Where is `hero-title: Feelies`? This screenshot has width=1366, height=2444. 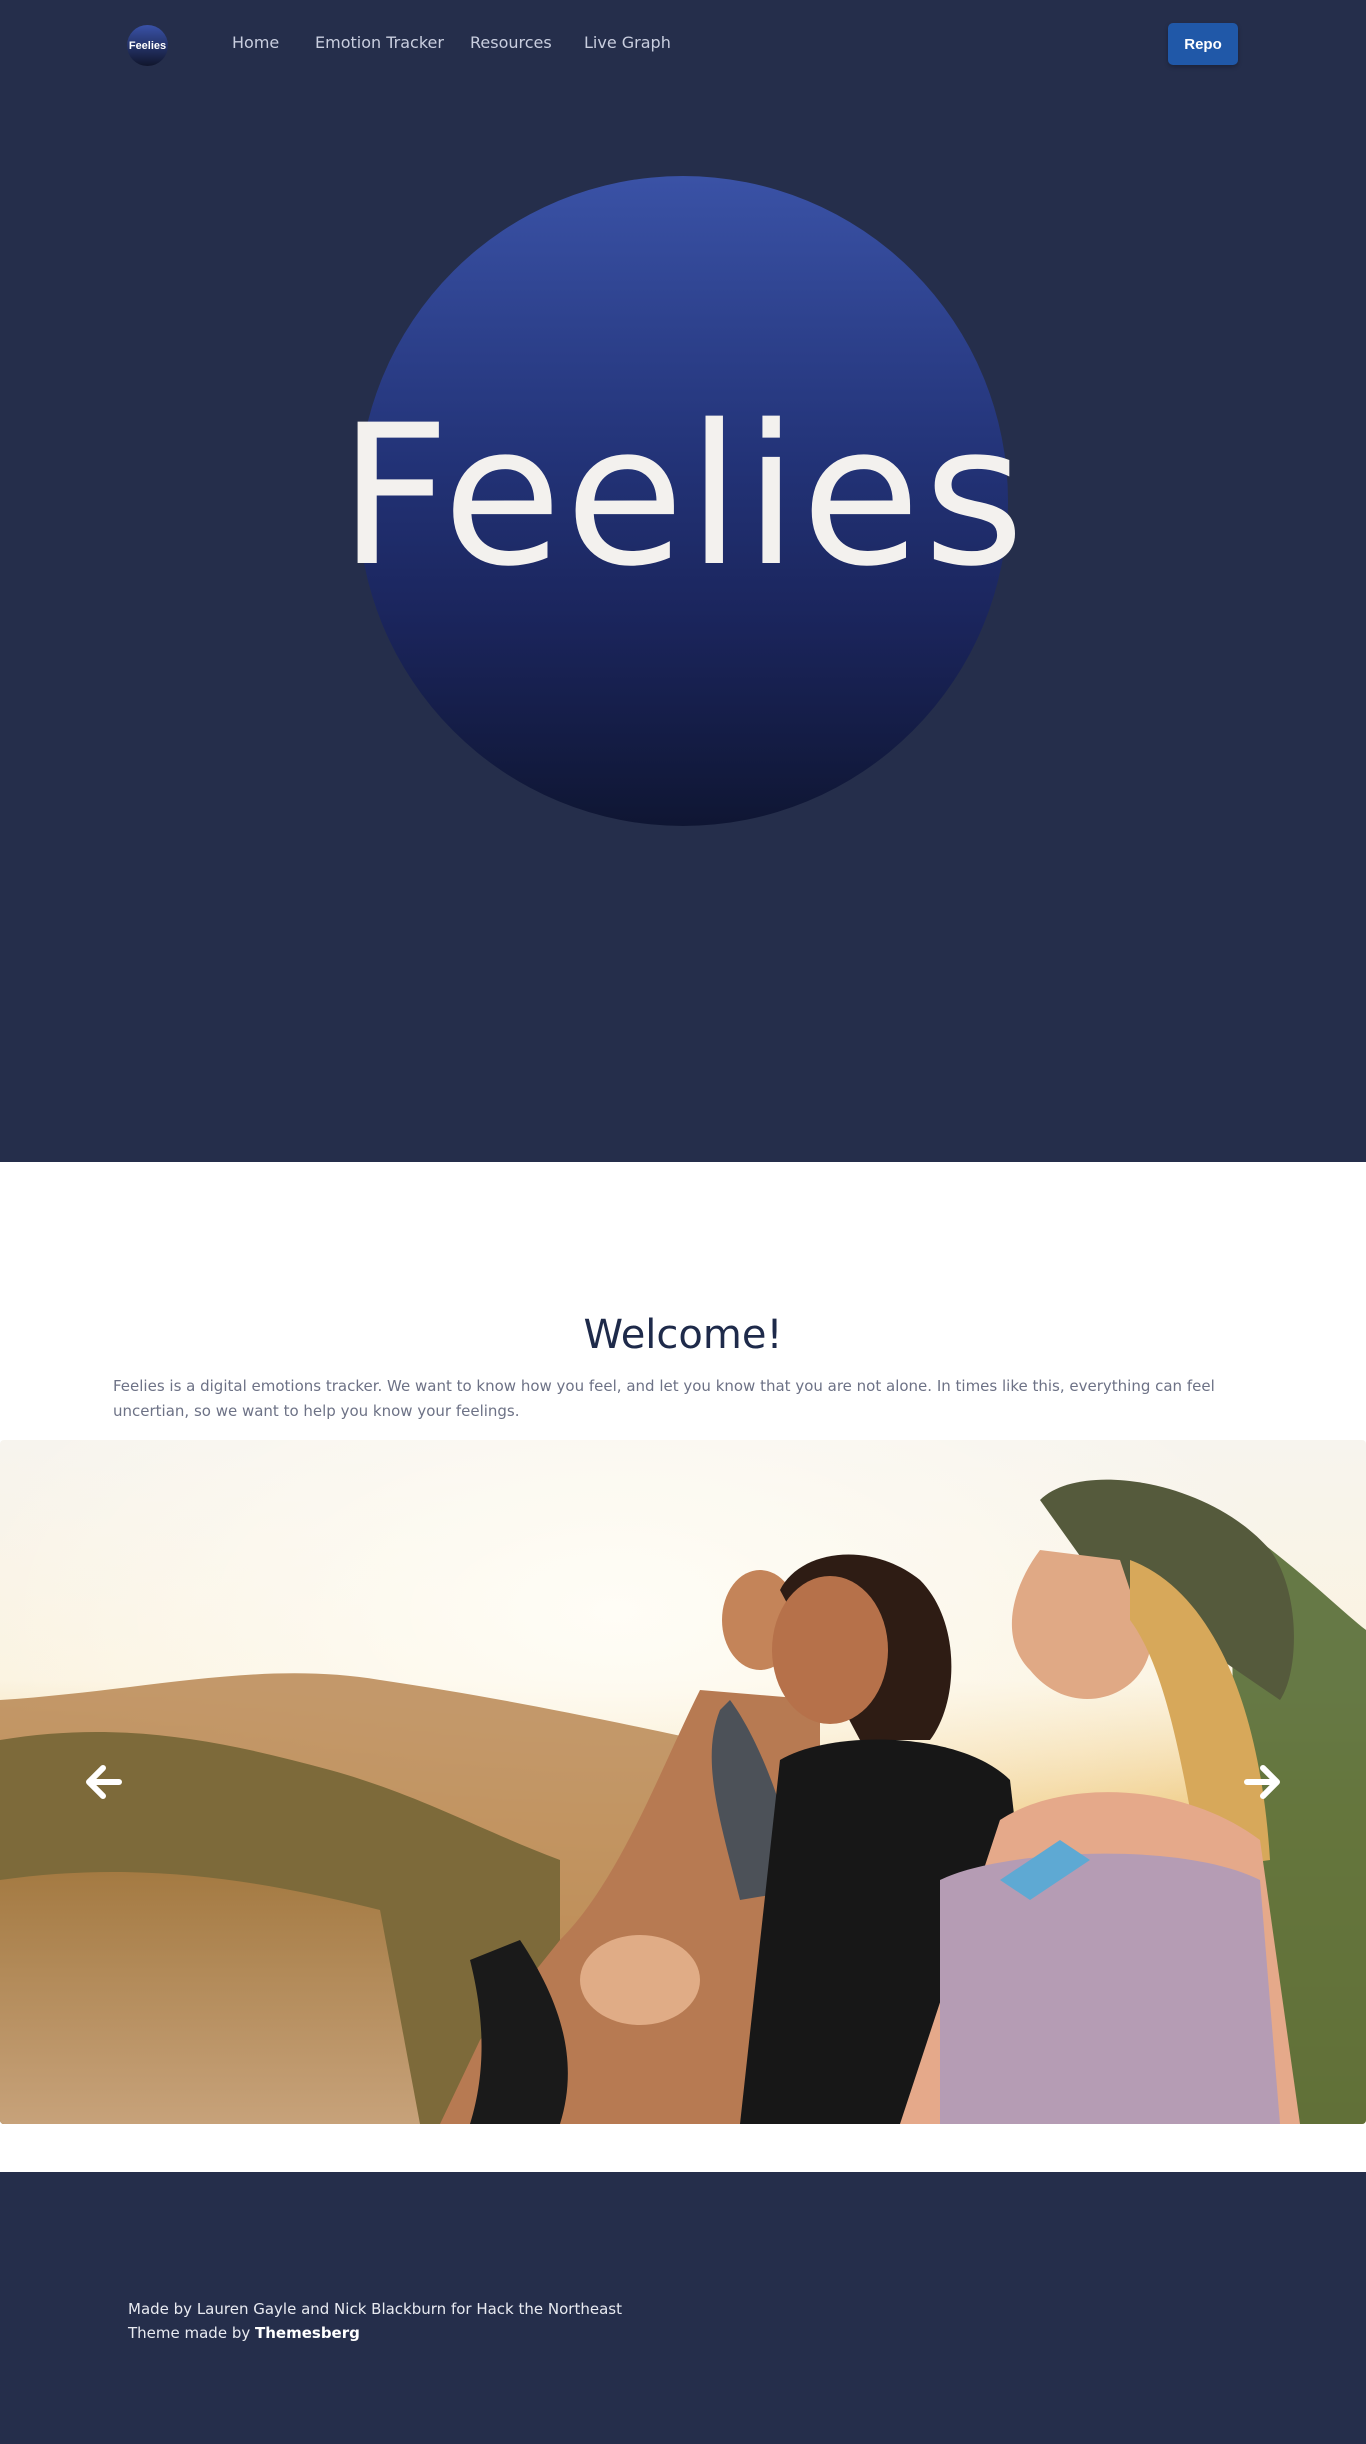 hero-title: Feelies is located at coordinates (683, 496).